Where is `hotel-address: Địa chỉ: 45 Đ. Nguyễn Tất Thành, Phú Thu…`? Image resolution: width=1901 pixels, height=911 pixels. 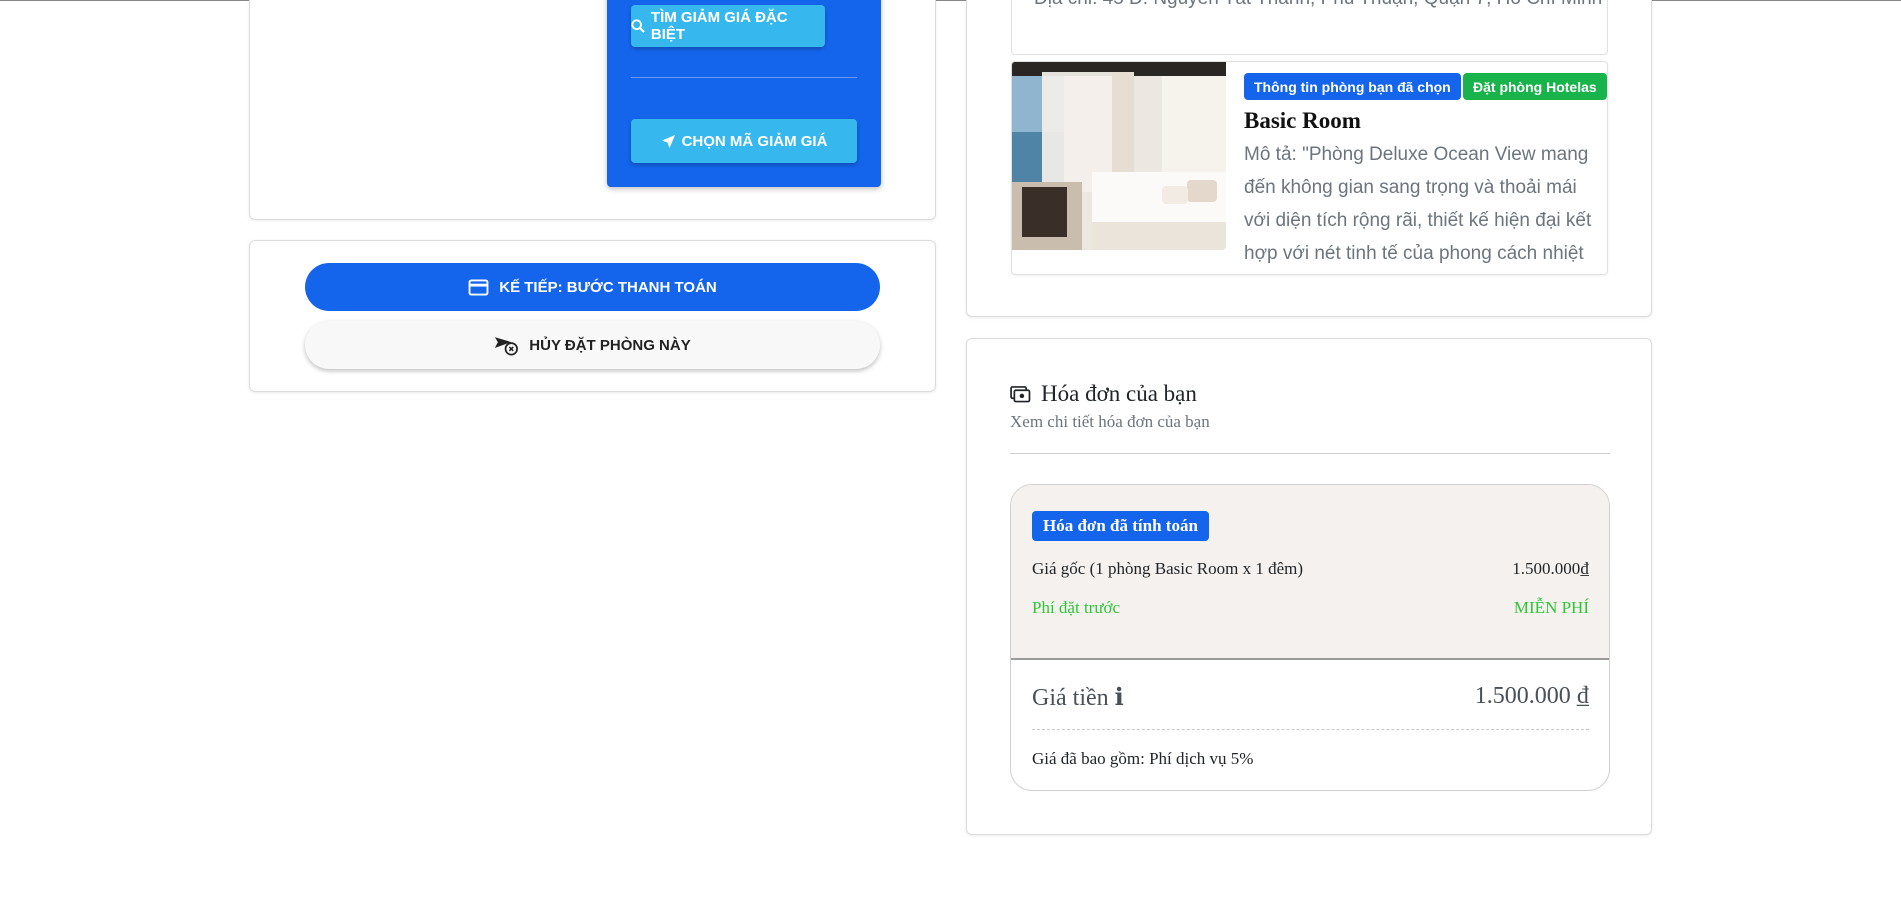 hotel-address: Địa chỉ: 45 Đ. Nguyễn Tất Thành, Phú Thu… is located at coordinates (1318, 5).